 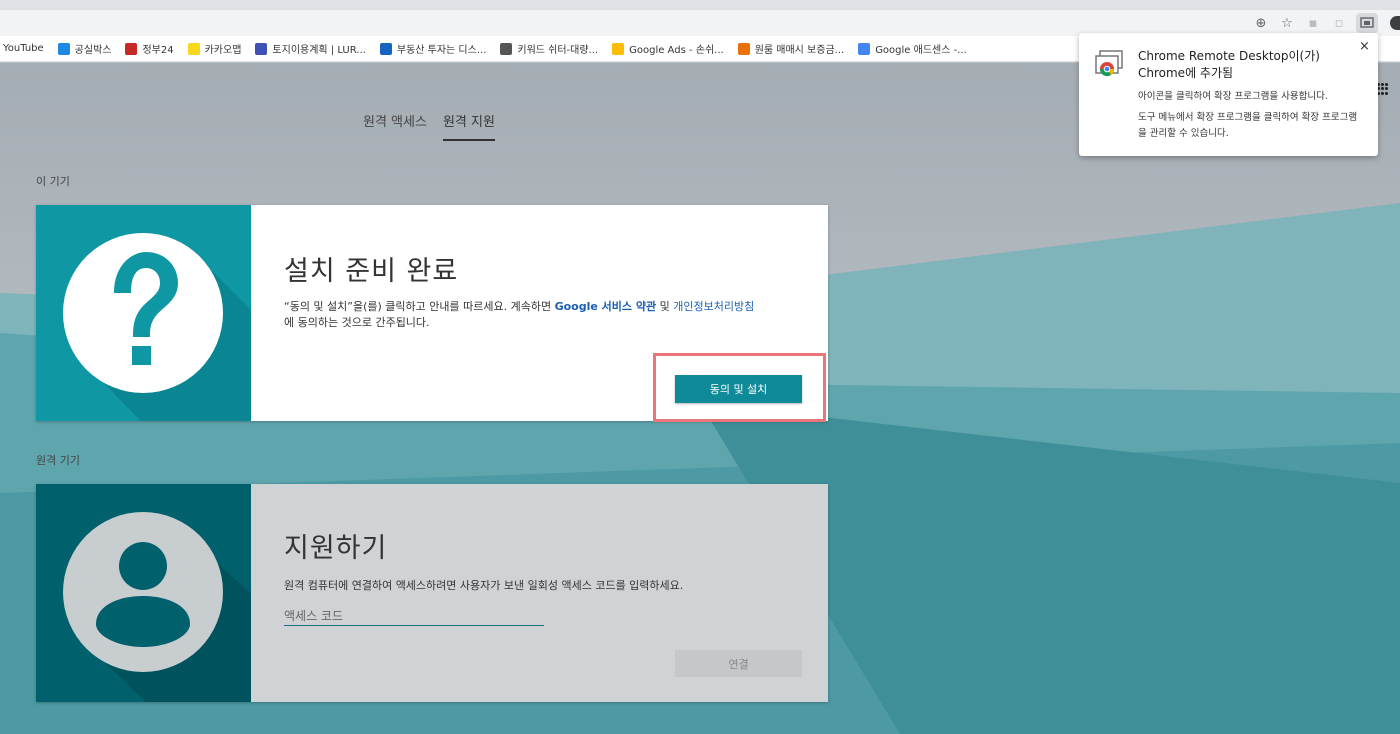 What do you see at coordinates (414, 616) in the screenshot?
I see `access-code-input` at bounding box center [414, 616].